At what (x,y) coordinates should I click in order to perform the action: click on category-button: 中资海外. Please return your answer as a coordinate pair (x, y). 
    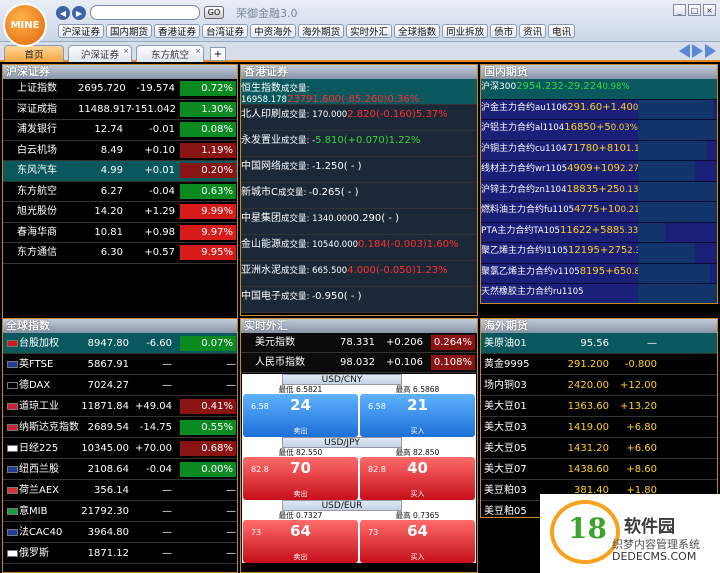
    Looking at the image, I should click on (273, 31).